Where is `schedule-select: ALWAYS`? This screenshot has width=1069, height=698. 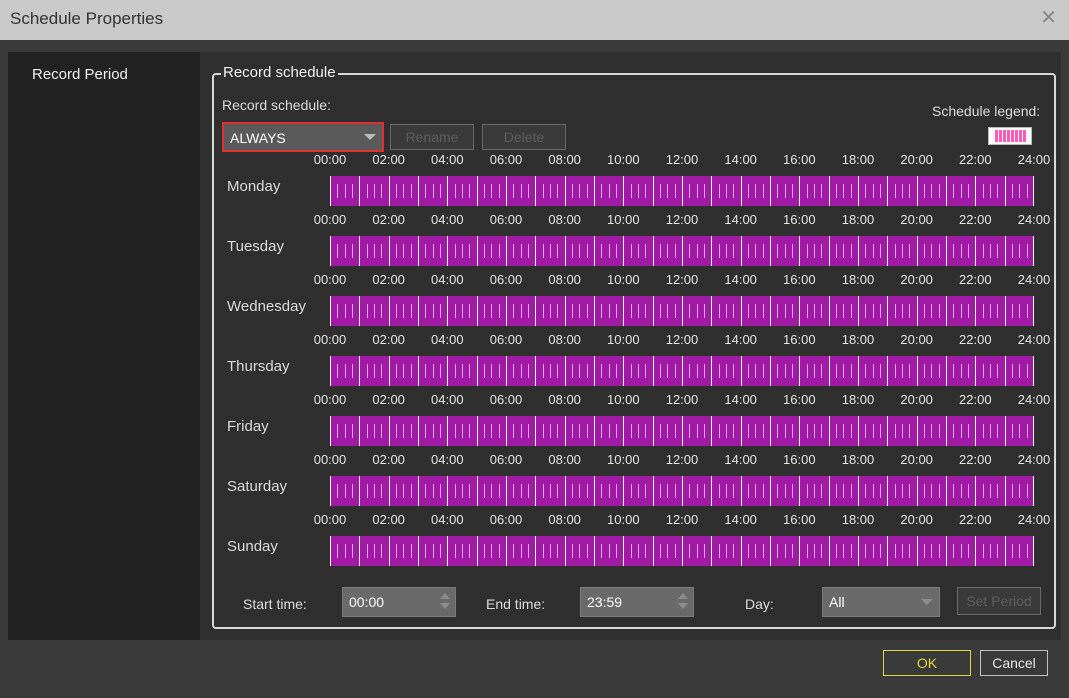
schedule-select: ALWAYS is located at coordinates (303, 137).